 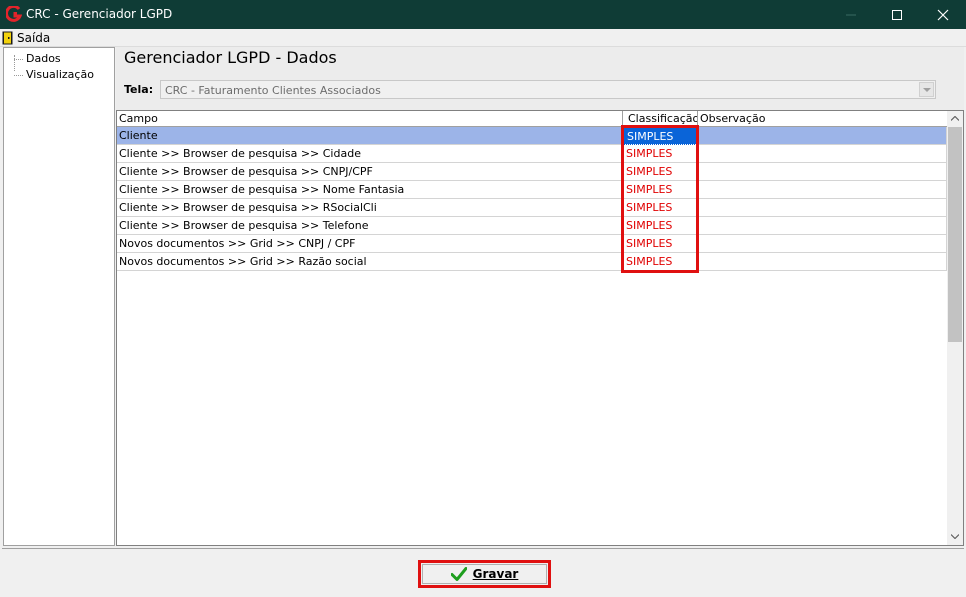 What do you see at coordinates (14, 14) in the screenshot?
I see `crc-logo-icon` at bounding box center [14, 14].